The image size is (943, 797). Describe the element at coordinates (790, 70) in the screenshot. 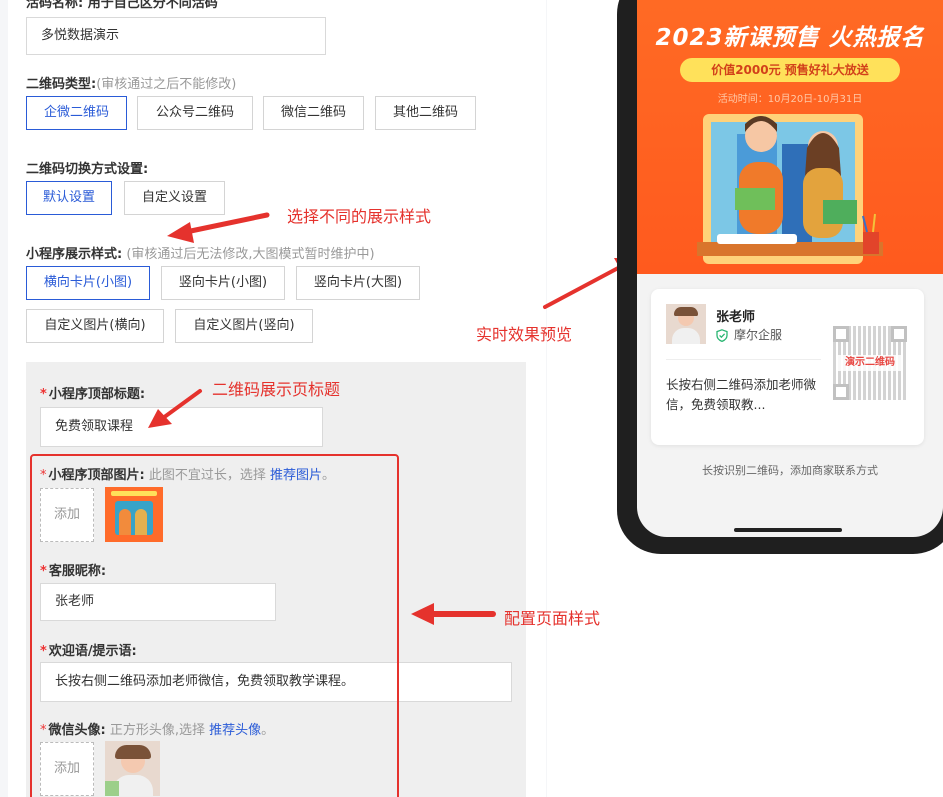

I see `poster-pill: 价值2000元 预售好礼大放送` at that location.